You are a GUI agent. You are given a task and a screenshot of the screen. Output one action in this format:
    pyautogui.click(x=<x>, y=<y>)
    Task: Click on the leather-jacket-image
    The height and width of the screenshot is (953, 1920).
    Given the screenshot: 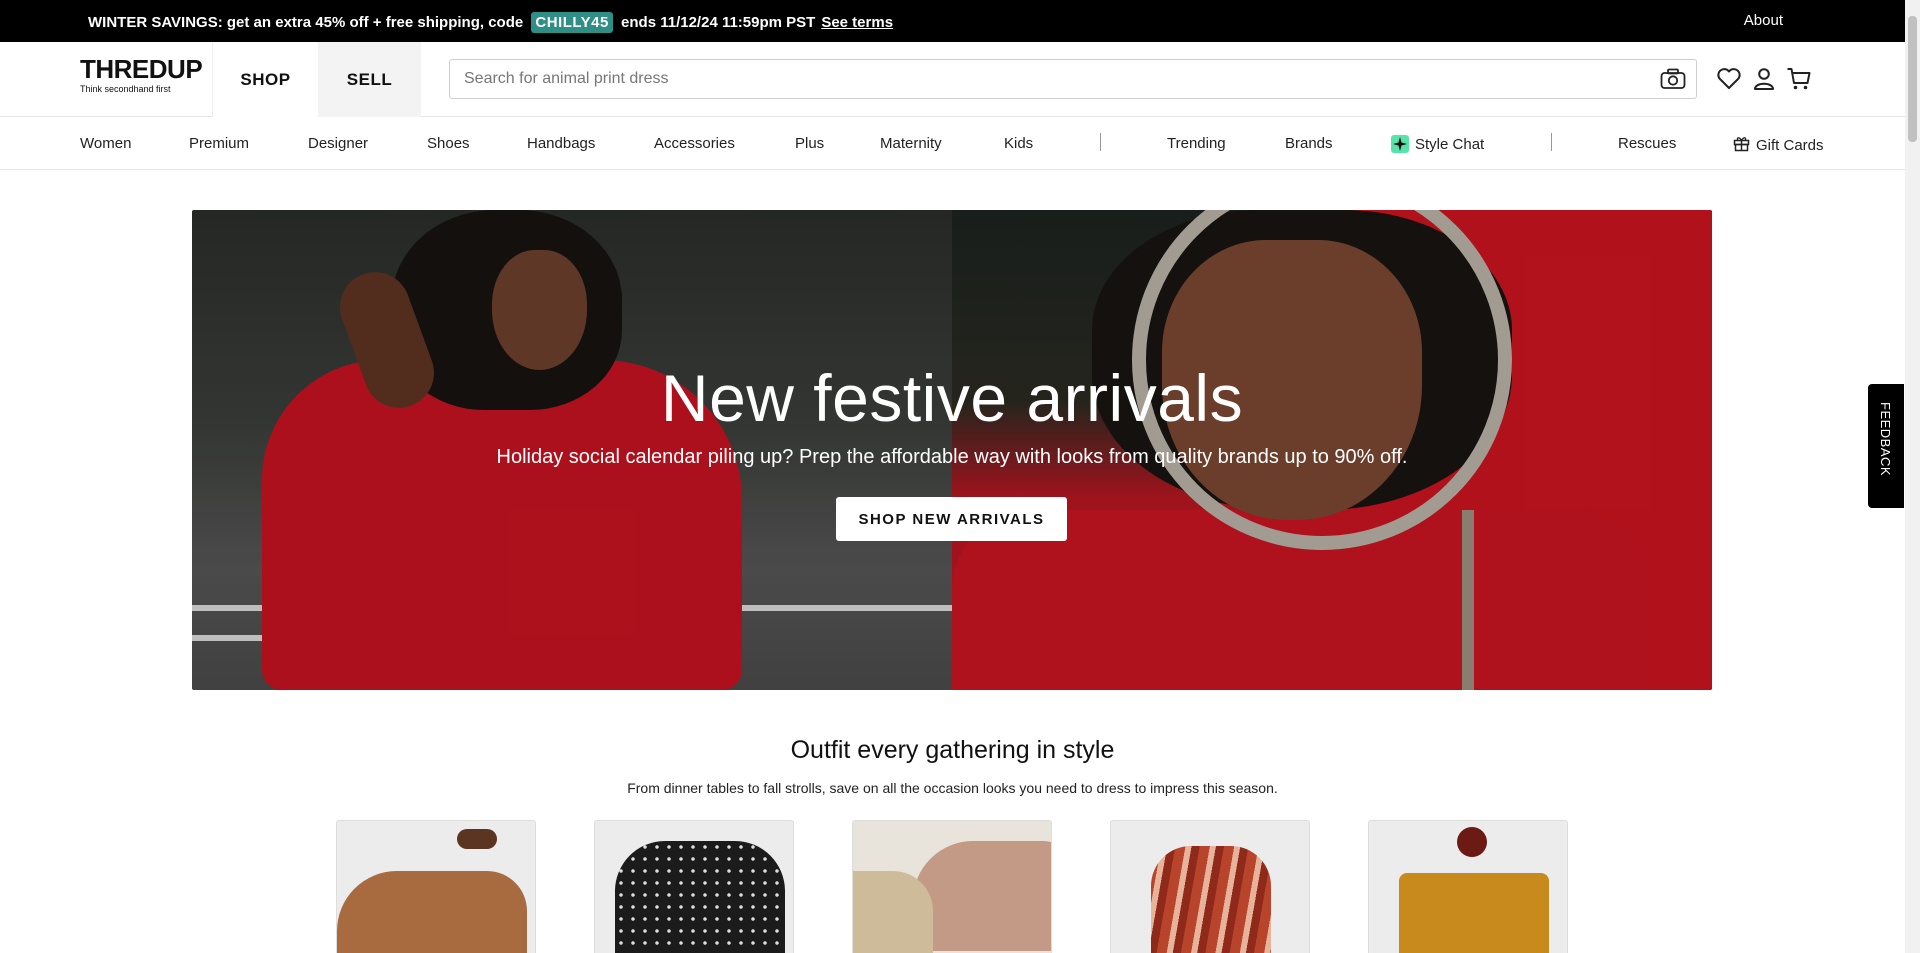 What is the action you would take?
    pyautogui.click(x=432, y=912)
    